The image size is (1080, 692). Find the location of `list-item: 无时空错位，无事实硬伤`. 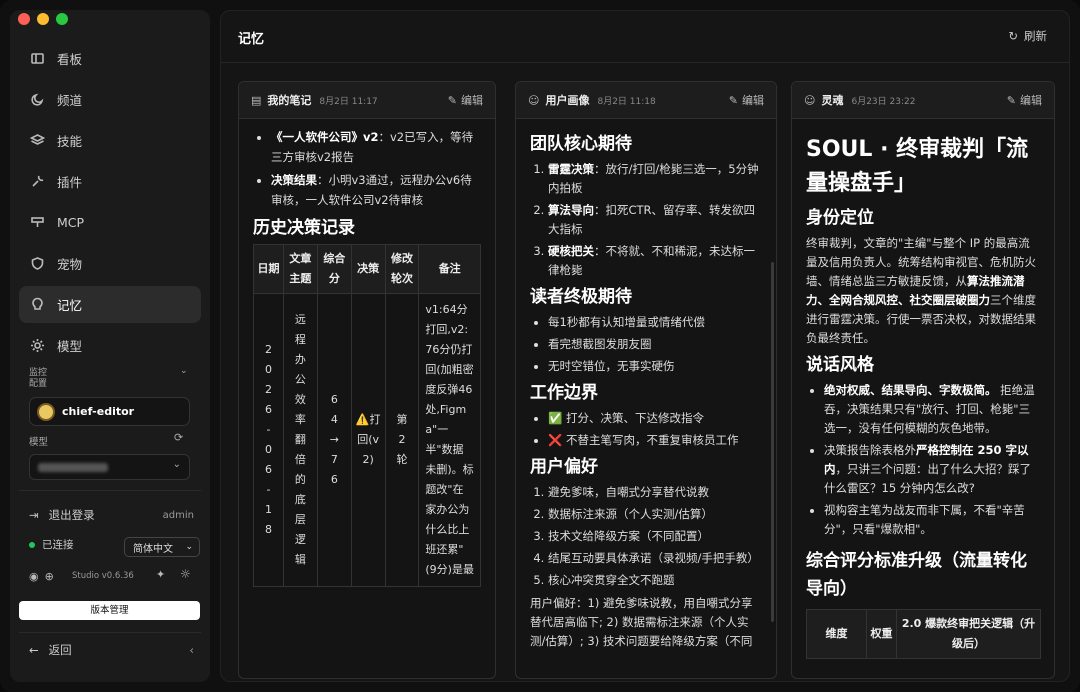

list-item: 无时空错位，无事实硬伤 is located at coordinates (655, 366).